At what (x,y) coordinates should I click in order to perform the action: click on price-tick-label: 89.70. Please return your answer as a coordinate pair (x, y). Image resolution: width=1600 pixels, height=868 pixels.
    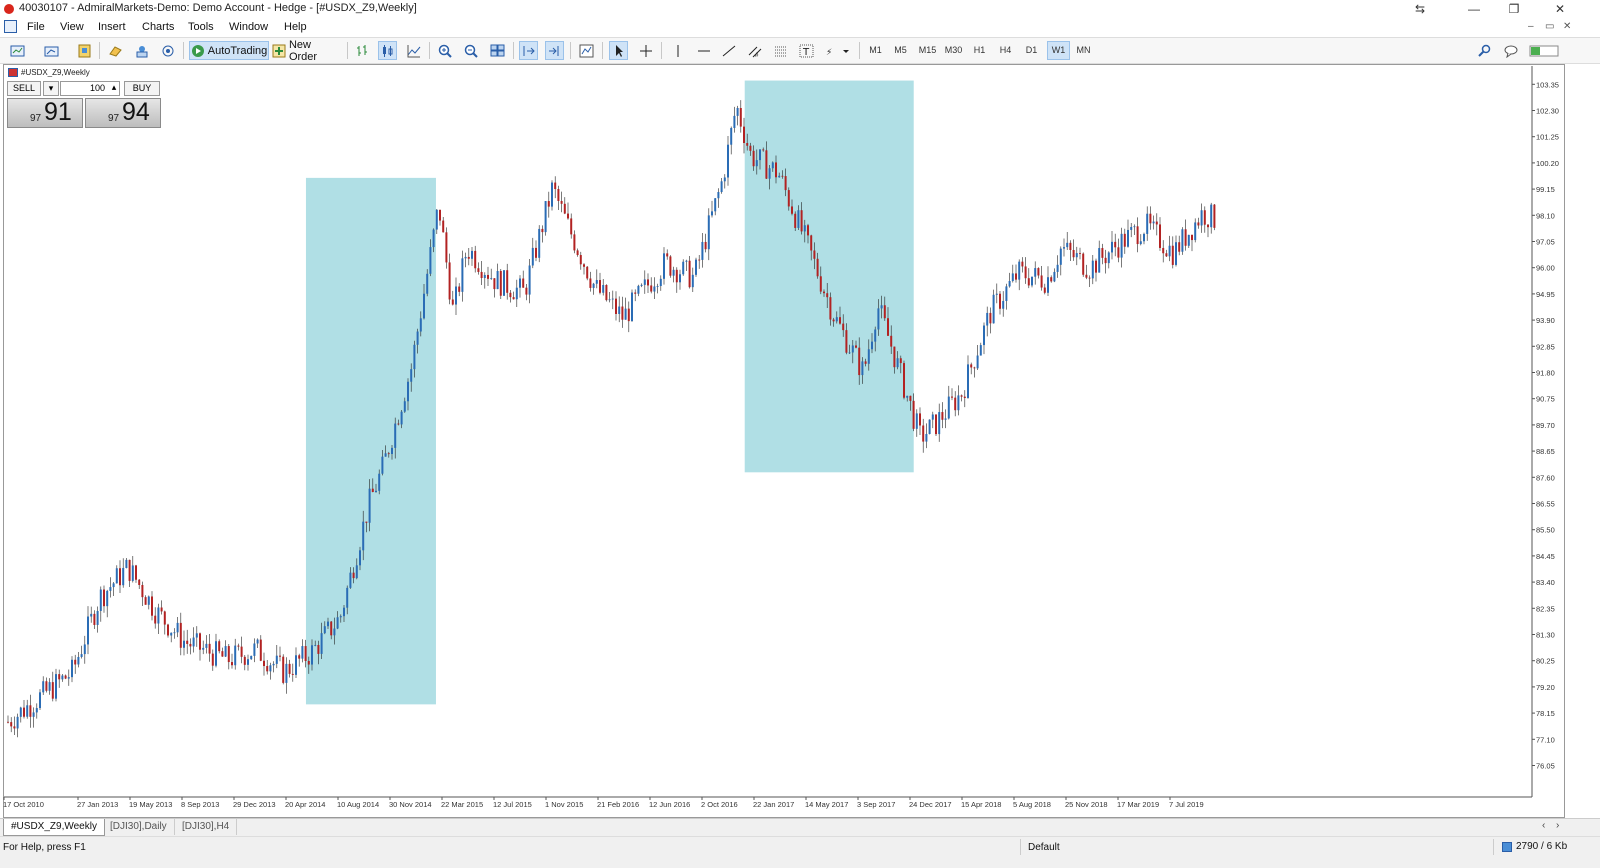
    Looking at the image, I should click on (1545, 425).